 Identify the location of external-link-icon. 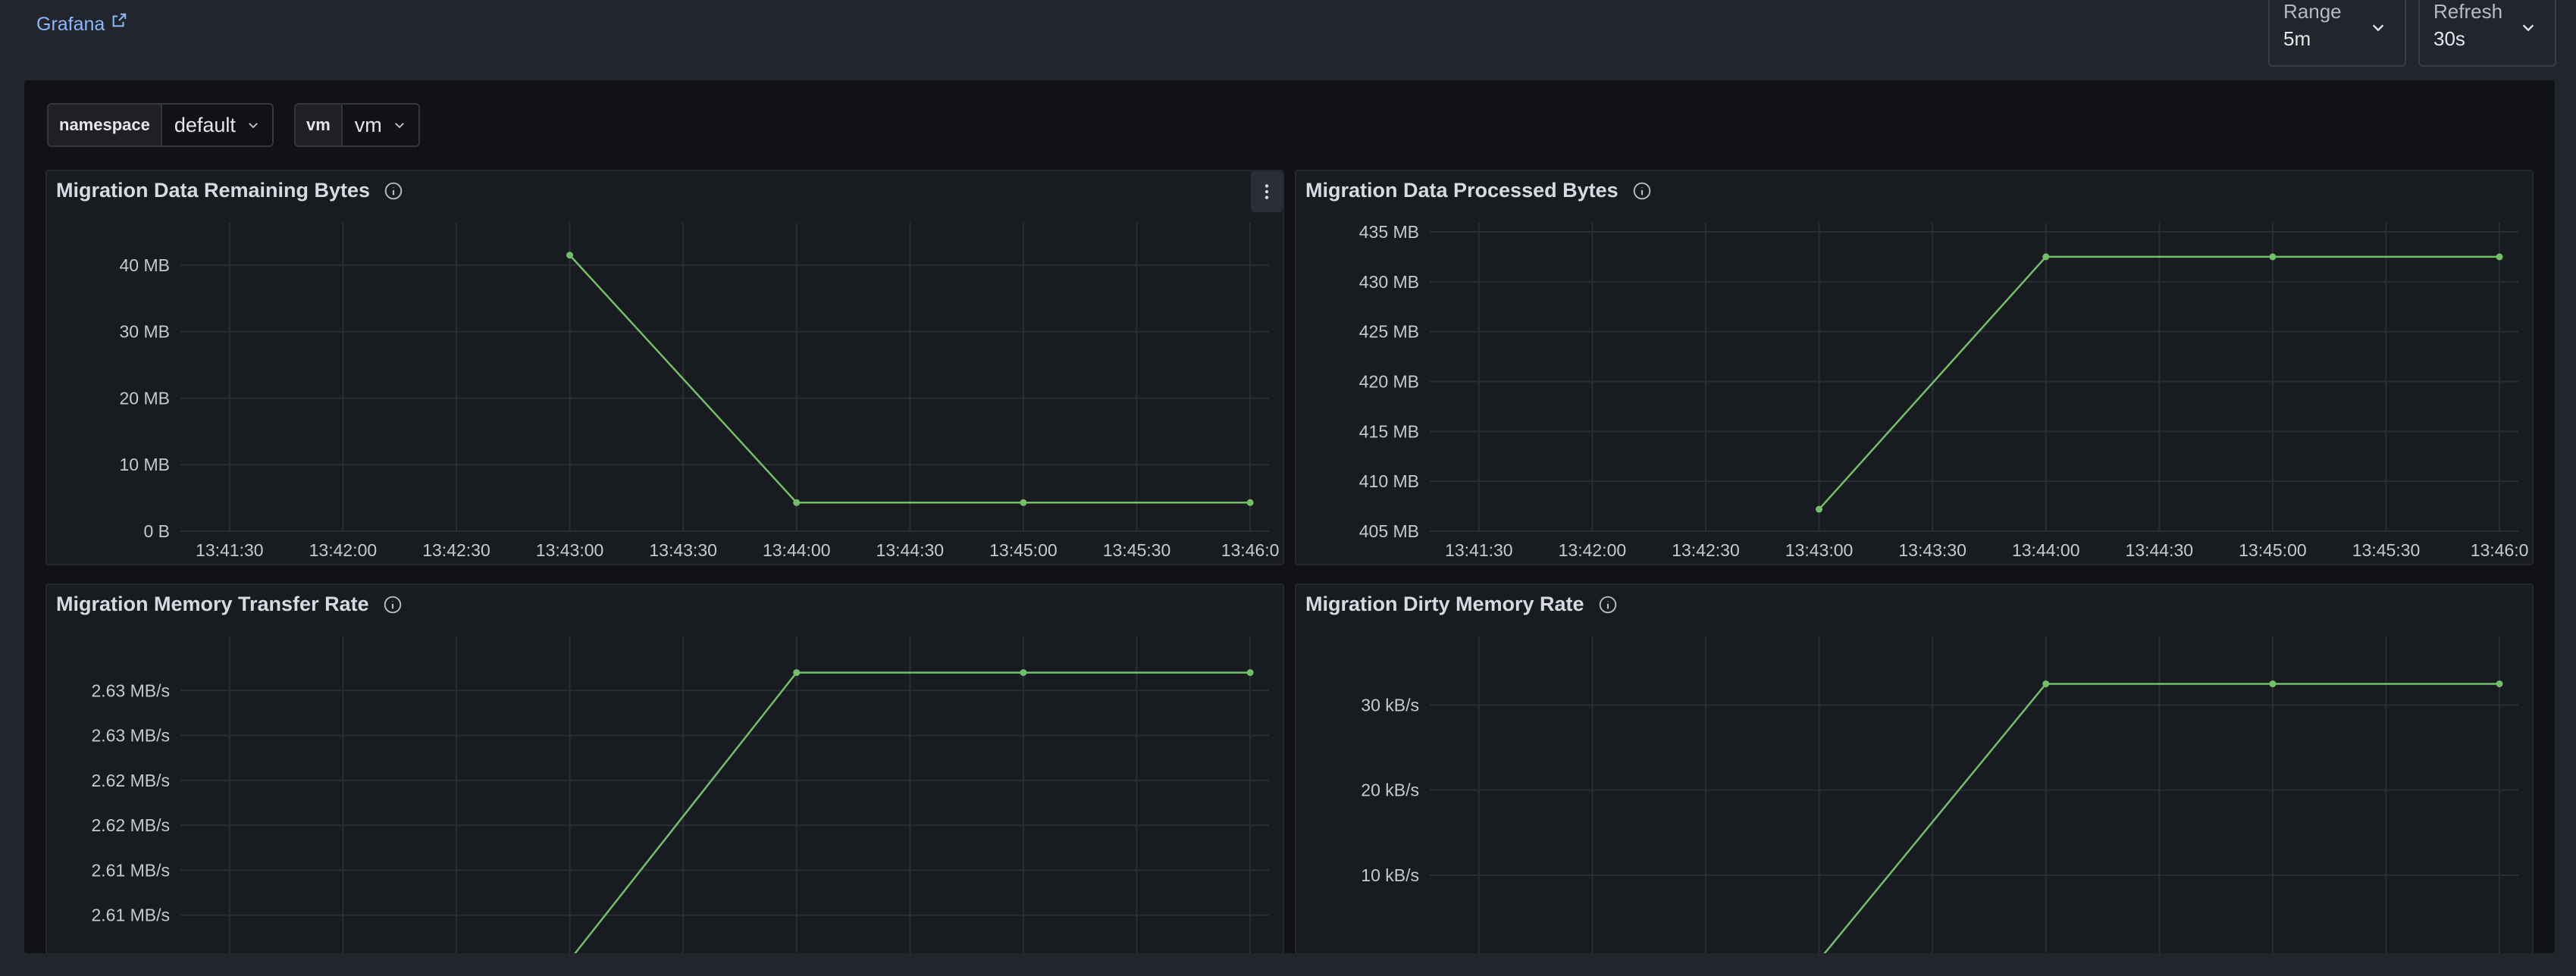
(120, 20).